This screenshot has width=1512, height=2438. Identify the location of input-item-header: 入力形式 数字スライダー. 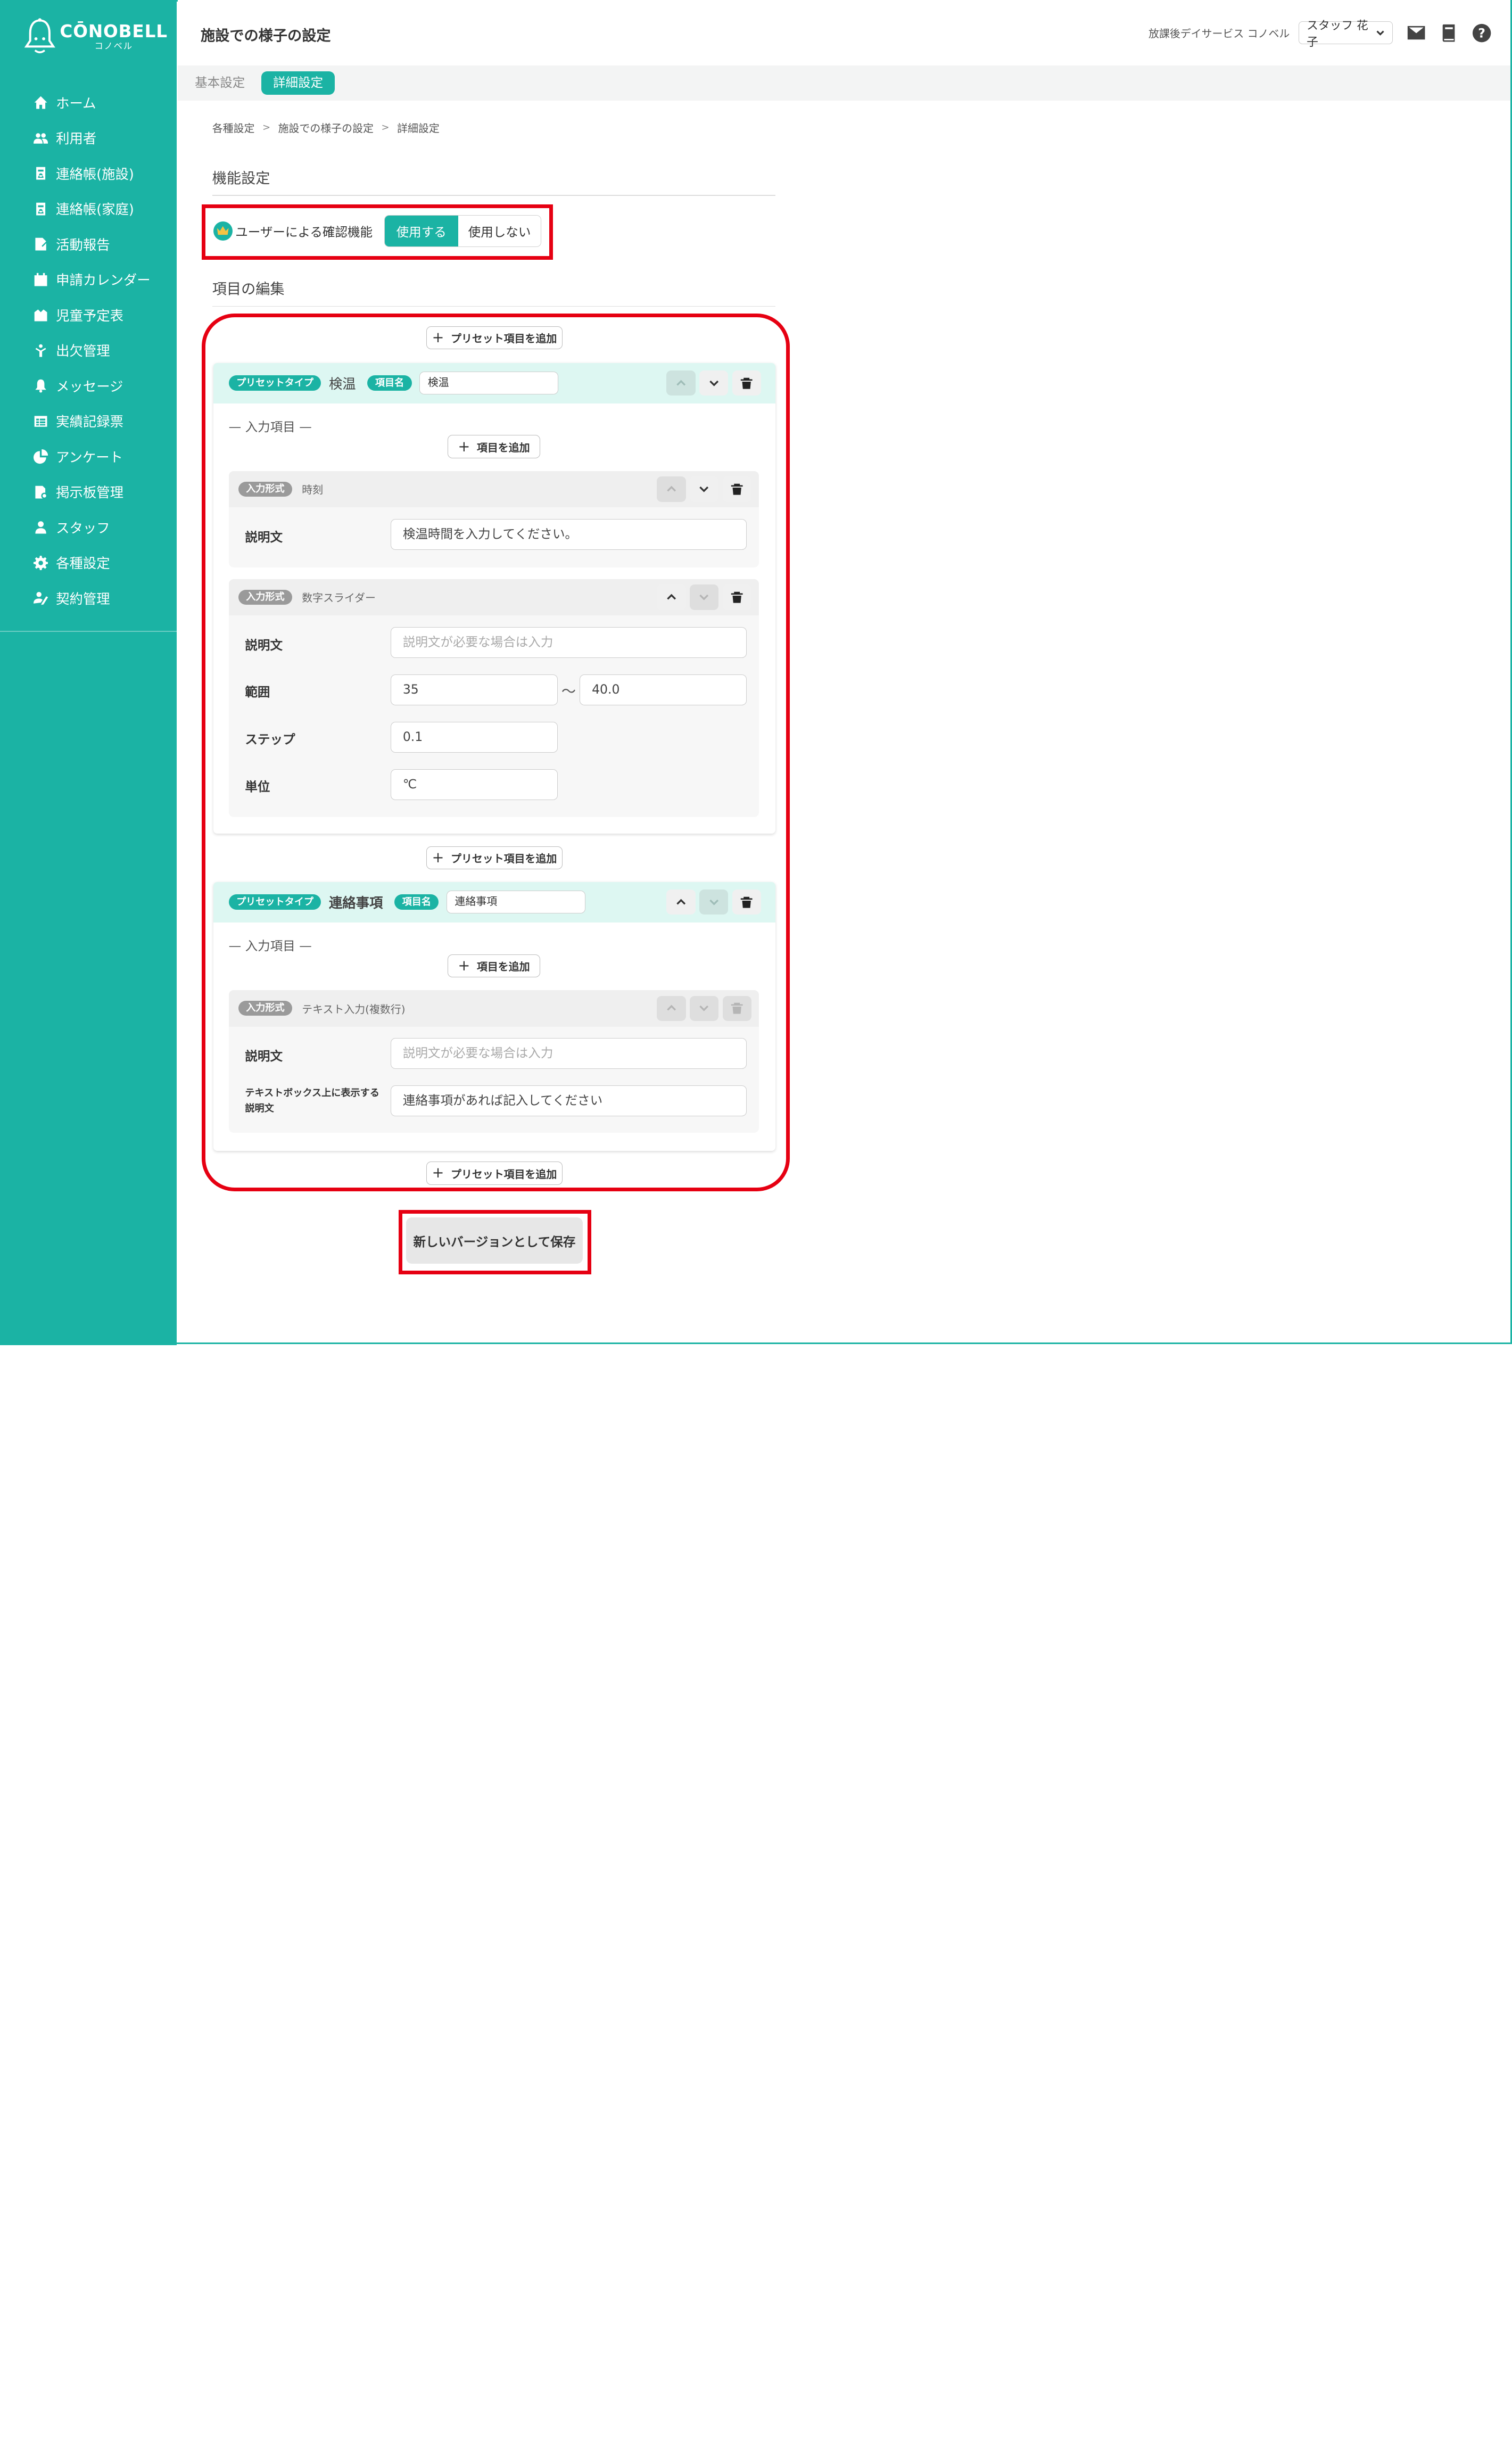
(494, 597).